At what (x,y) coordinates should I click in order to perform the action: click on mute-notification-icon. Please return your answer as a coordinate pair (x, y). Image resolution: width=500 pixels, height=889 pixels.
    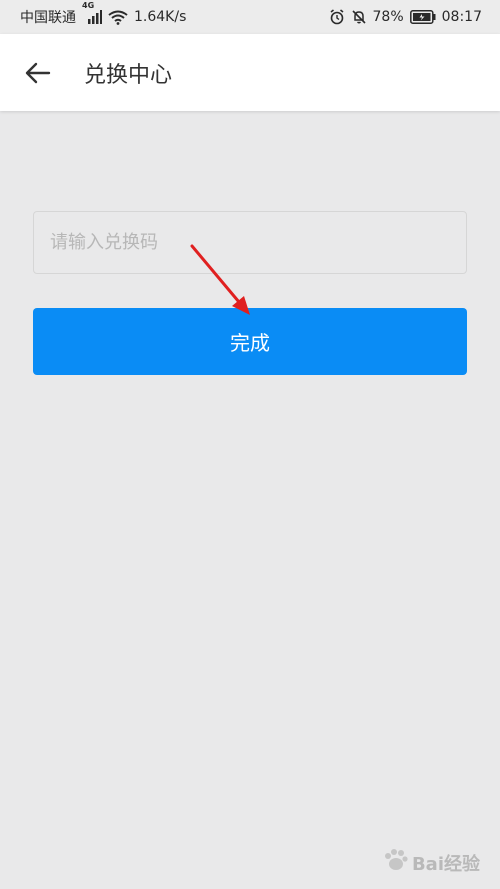
    Looking at the image, I should click on (359, 17).